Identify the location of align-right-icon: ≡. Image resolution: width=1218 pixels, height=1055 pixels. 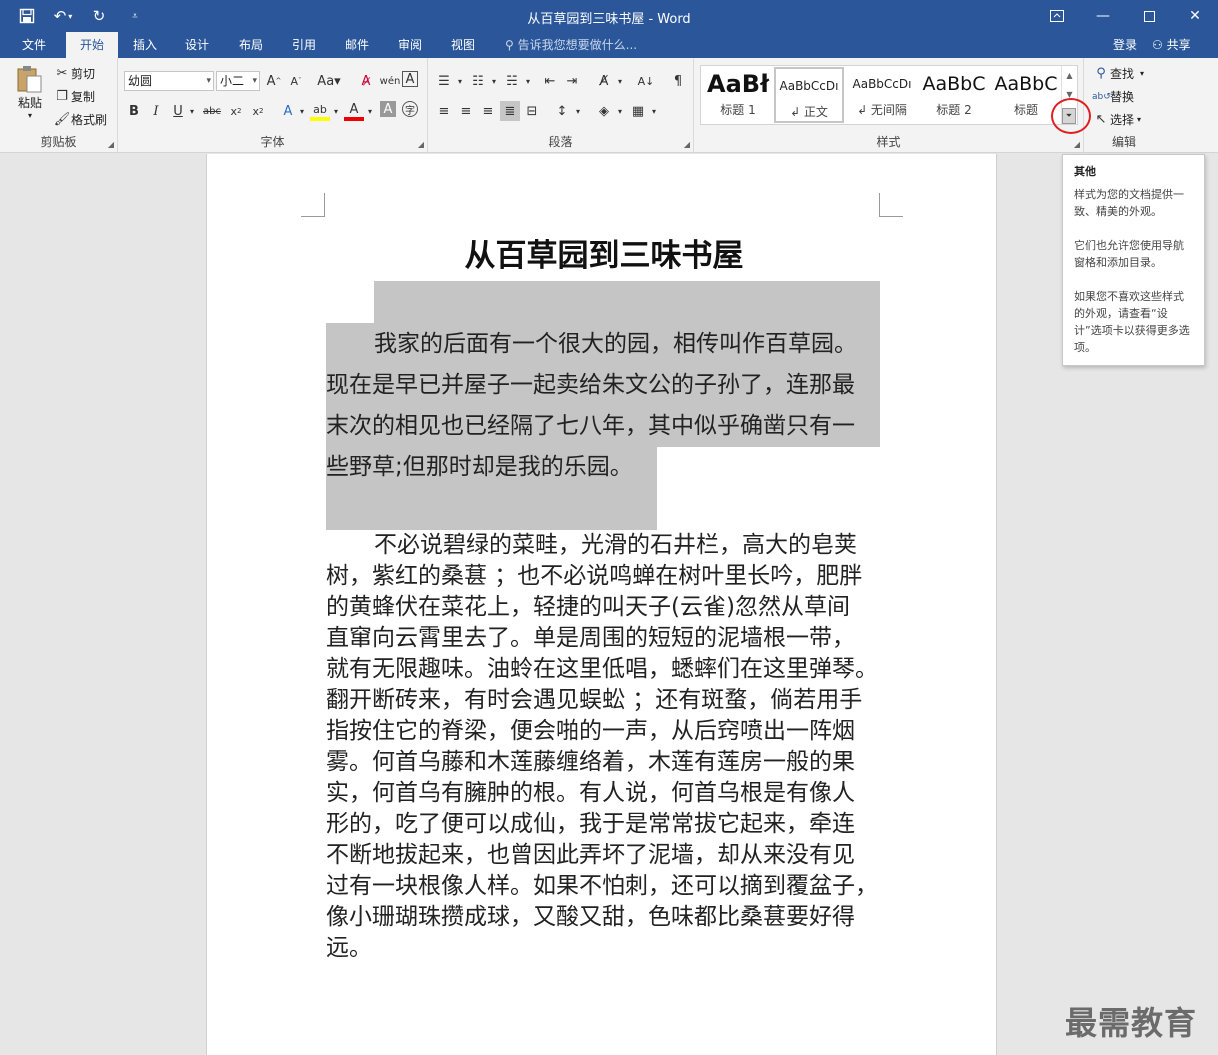
(488, 111).